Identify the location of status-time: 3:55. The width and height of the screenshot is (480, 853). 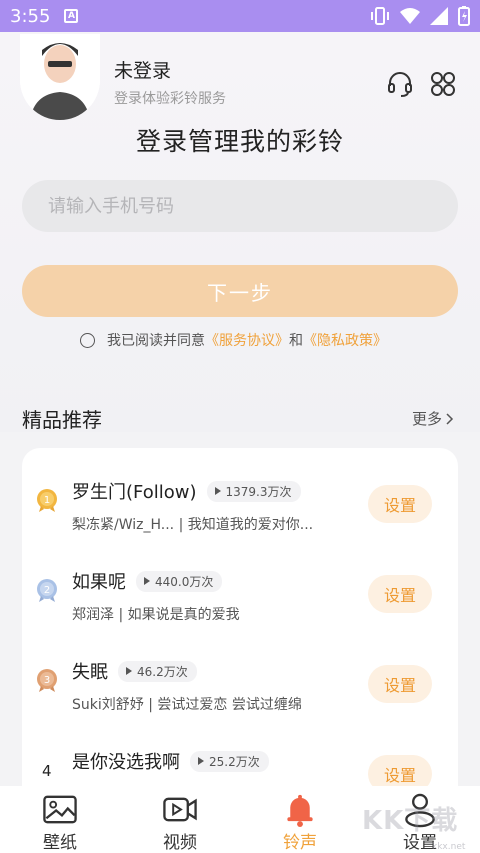
(30, 16).